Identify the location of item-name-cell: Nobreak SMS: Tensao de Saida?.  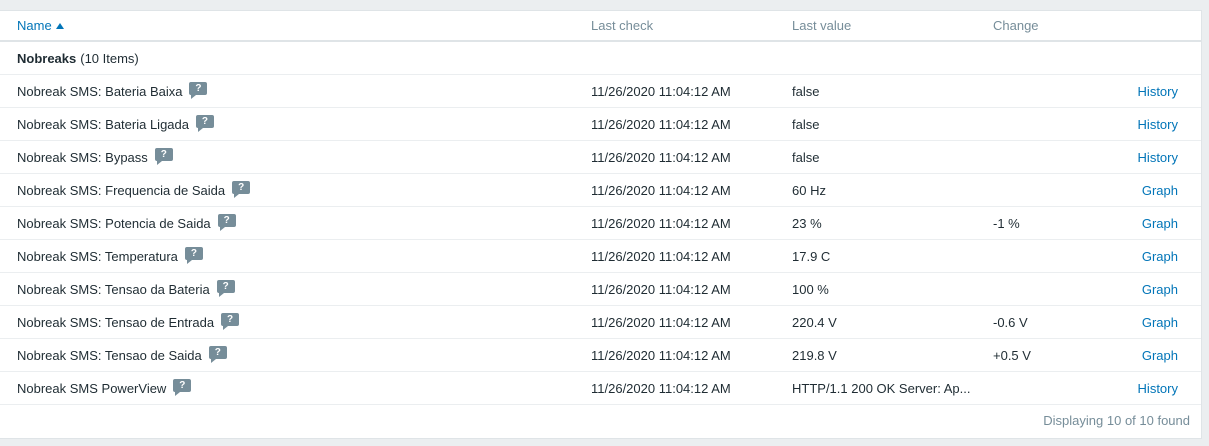
(122, 355).